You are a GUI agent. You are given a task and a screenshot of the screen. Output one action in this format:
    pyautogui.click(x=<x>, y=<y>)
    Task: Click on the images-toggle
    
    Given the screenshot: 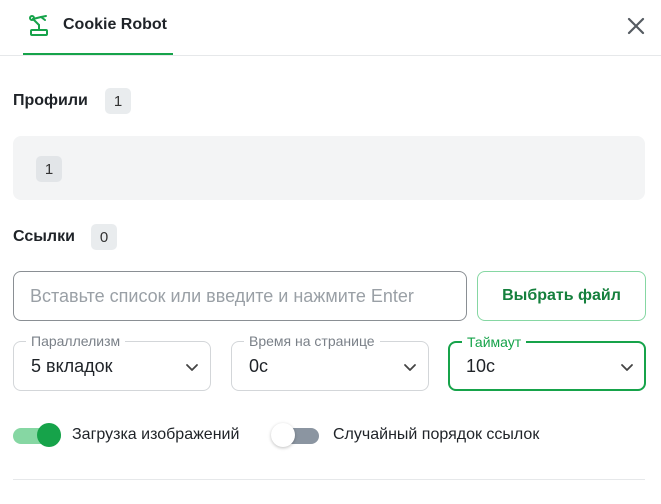 What is the action you would take?
    pyautogui.click(x=37, y=435)
    